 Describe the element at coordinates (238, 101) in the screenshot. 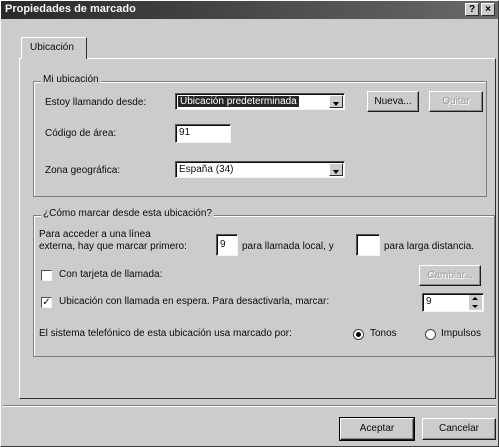

I see `calling-from-value: Ubicación predeterminada` at that location.